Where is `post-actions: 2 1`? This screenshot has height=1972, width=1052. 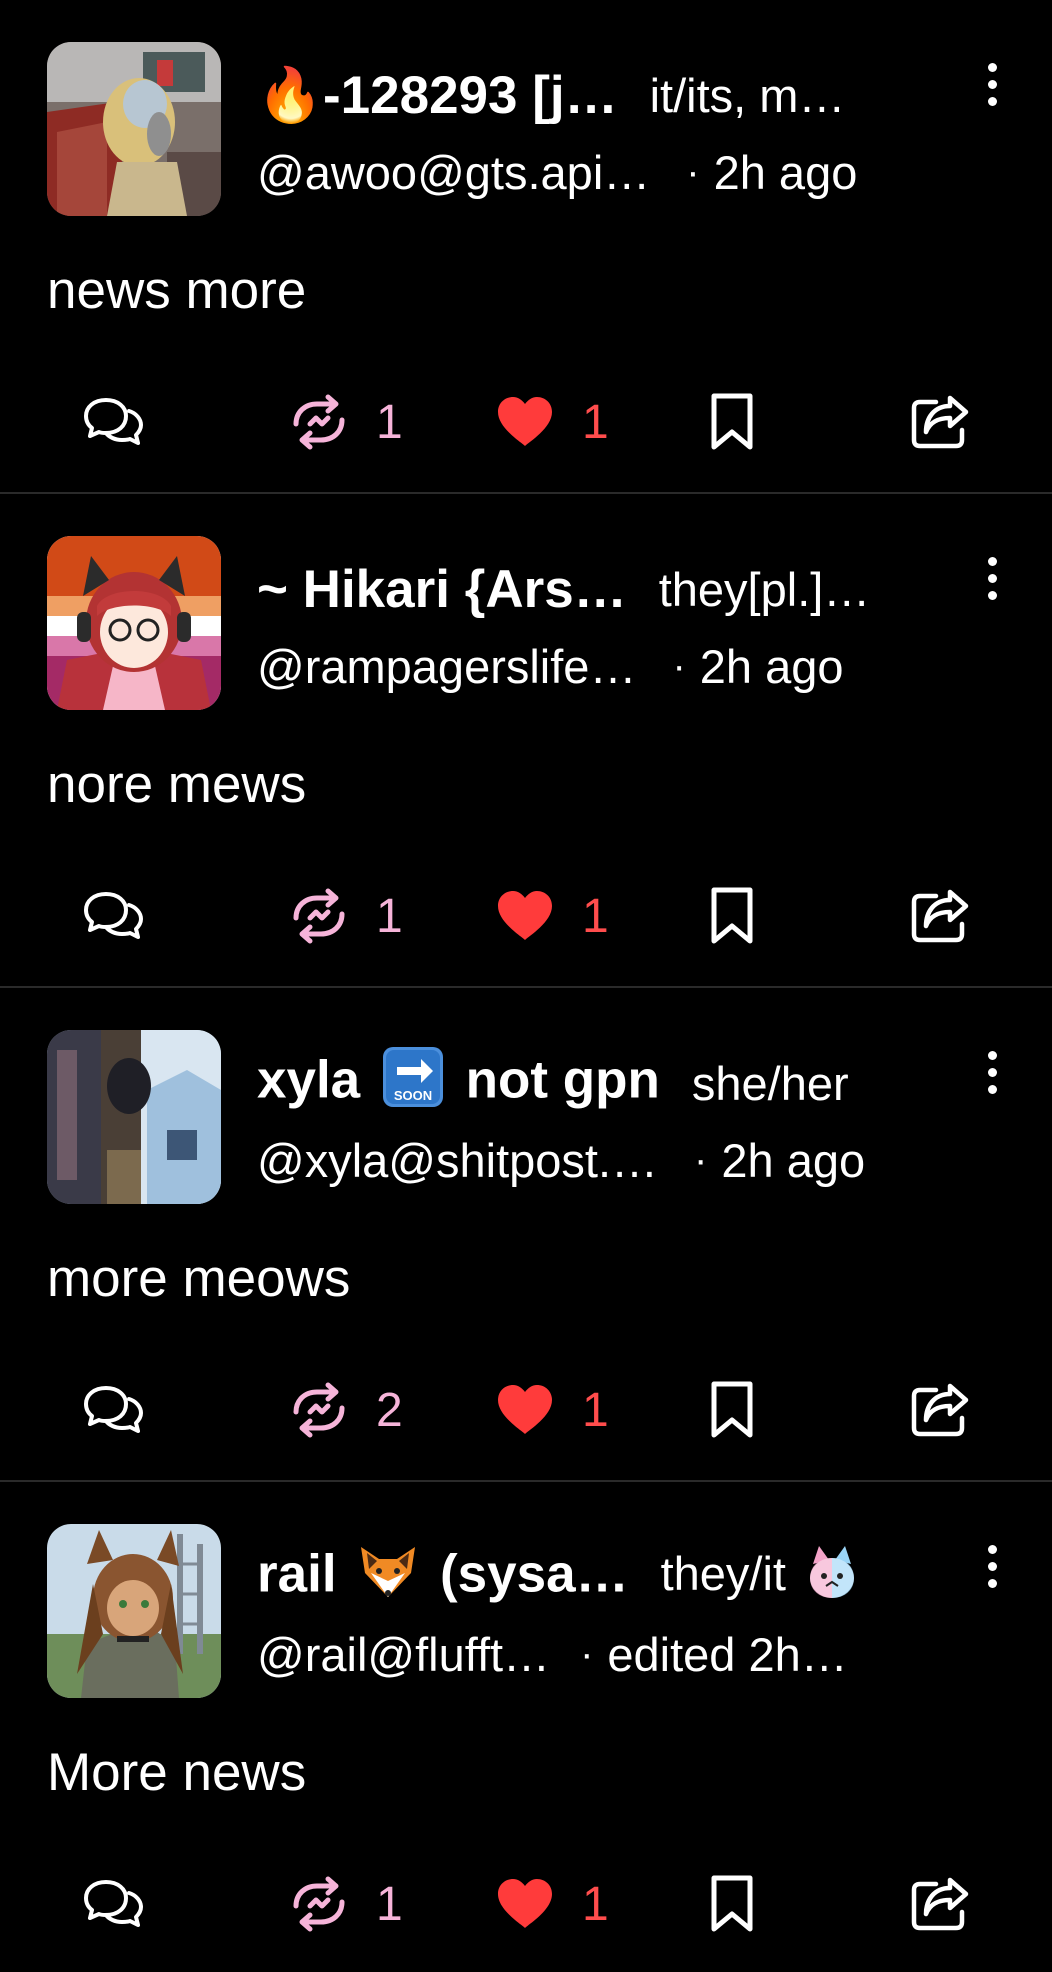
post-actions: 2 1 is located at coordinates (526, 1410).